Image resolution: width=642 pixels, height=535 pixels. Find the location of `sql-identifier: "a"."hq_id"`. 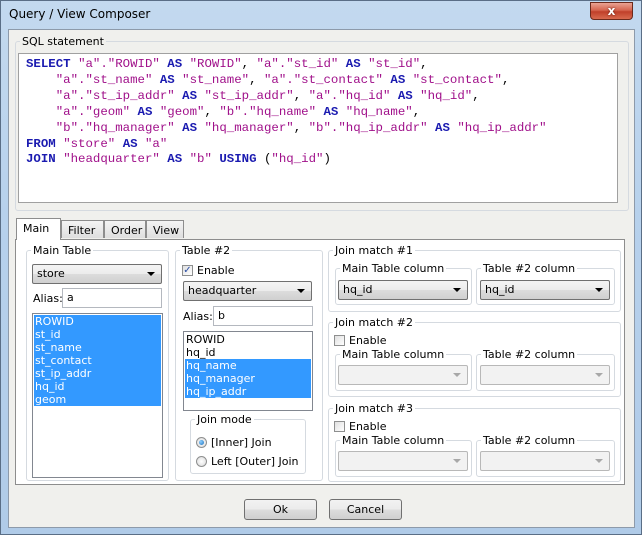

sql-identifier: "a"."hq_id" is located at coordinates (349, 95).